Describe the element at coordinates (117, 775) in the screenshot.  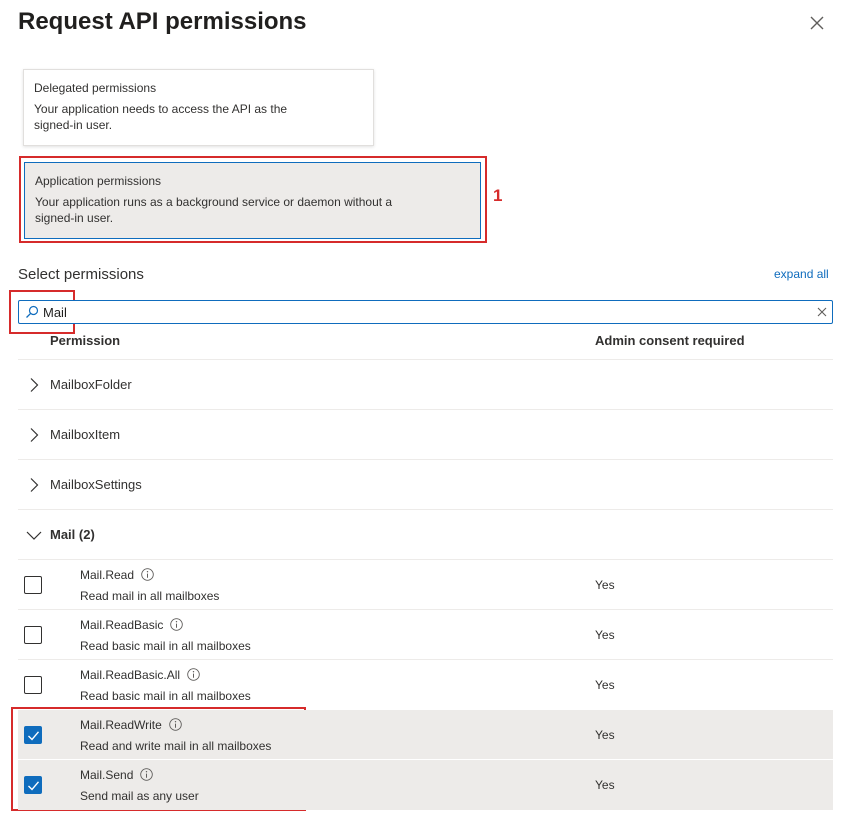
I see `permission-name: Mail.Send` at that location.